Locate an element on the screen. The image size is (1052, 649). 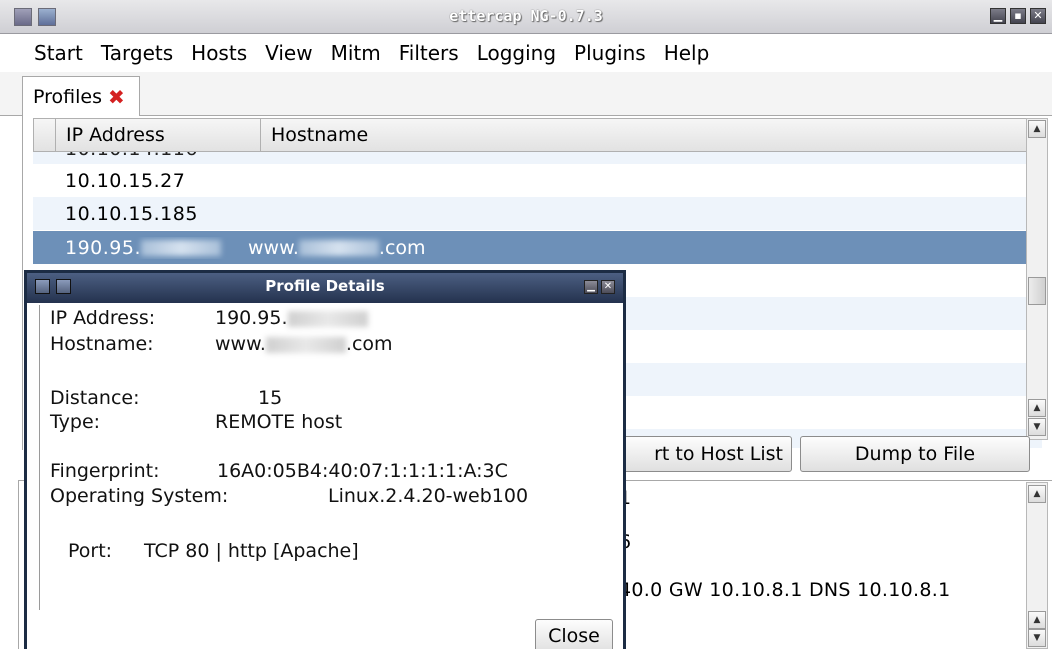
distance-label: Distance: is located at coordinates (95, 398).